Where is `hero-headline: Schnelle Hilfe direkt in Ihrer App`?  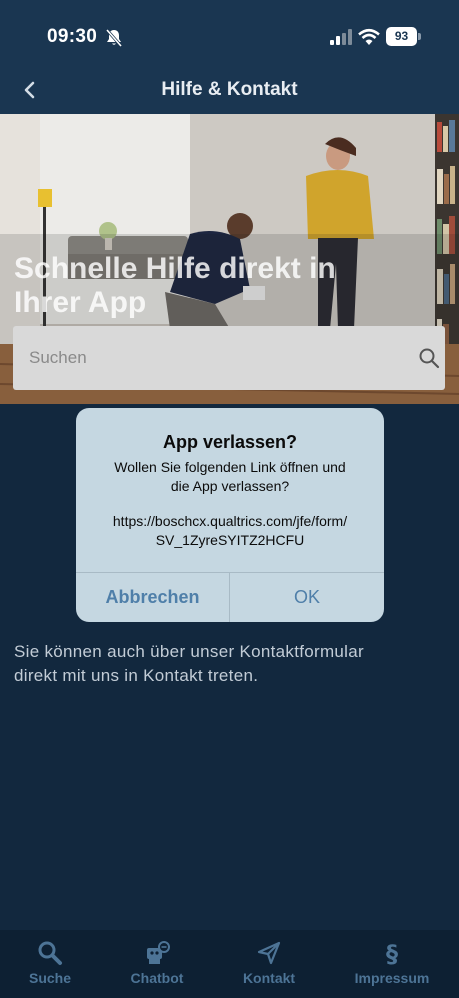
hero-headline: Schnelle Hilfe direkt in Ihrer App is located at coordinates (224, 286).